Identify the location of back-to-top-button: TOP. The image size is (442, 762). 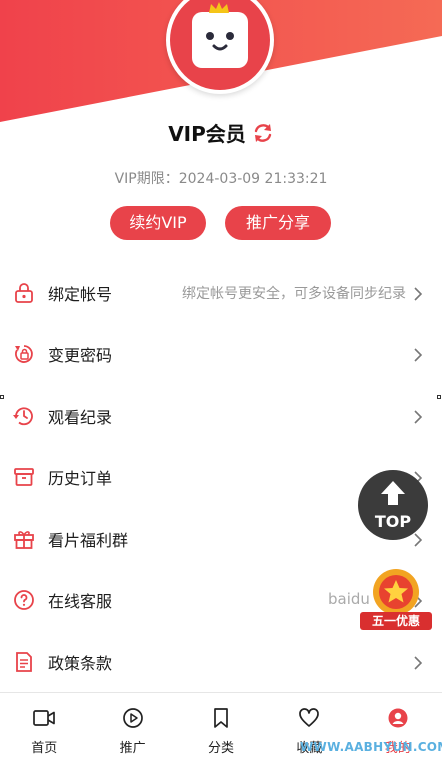
(393, 505).